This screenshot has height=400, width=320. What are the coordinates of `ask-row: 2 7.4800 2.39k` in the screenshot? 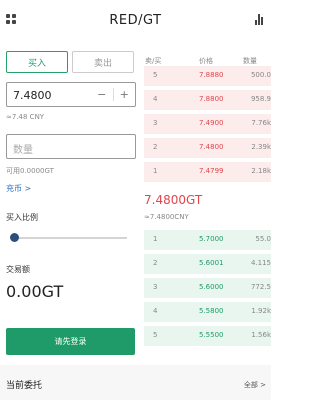 It's located at (207, 148).